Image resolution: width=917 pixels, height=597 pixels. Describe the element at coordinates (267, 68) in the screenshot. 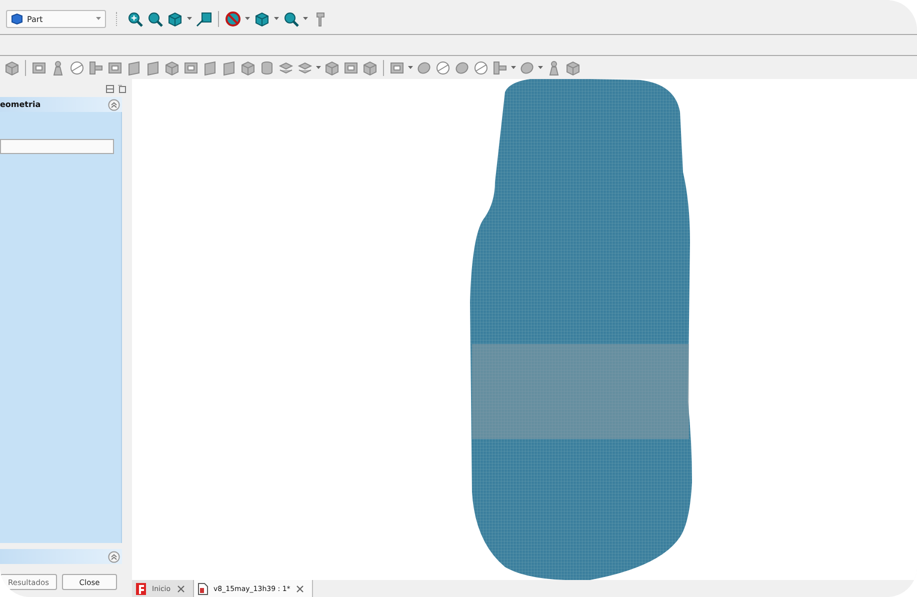

I see `cylinder-icon` at that location.